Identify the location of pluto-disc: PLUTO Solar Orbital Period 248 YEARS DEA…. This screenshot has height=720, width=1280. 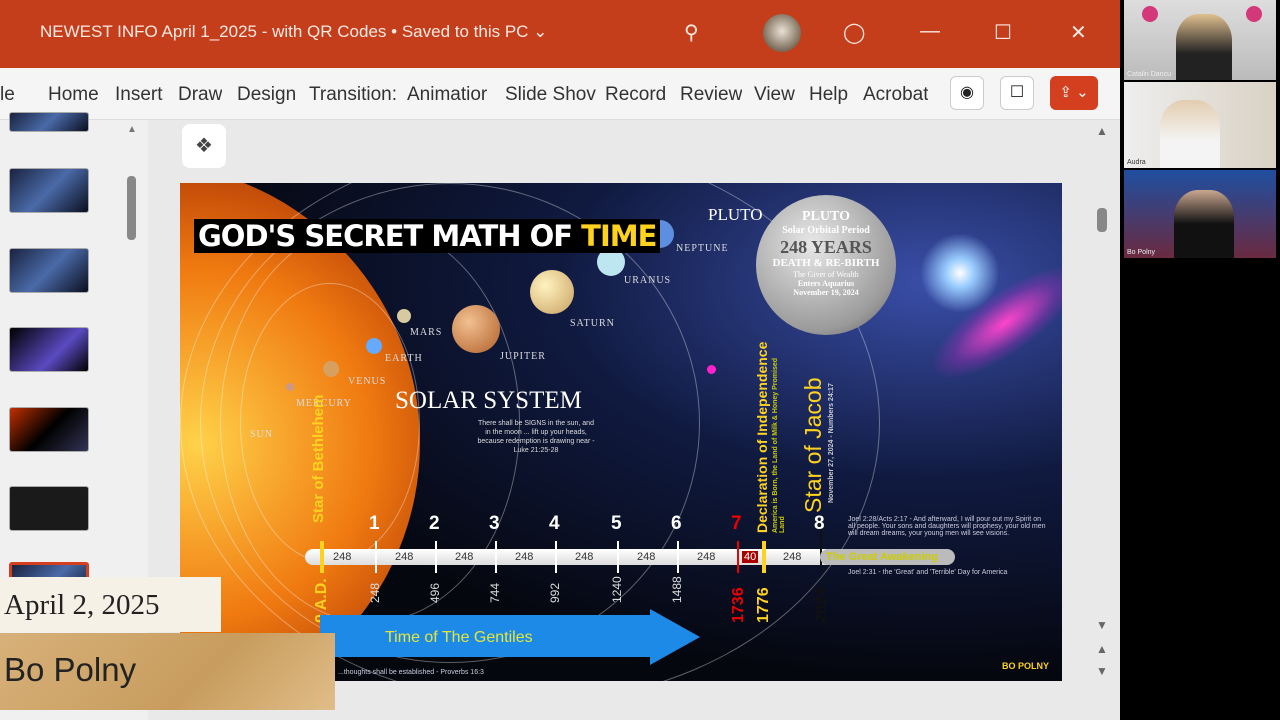
(826, 265).